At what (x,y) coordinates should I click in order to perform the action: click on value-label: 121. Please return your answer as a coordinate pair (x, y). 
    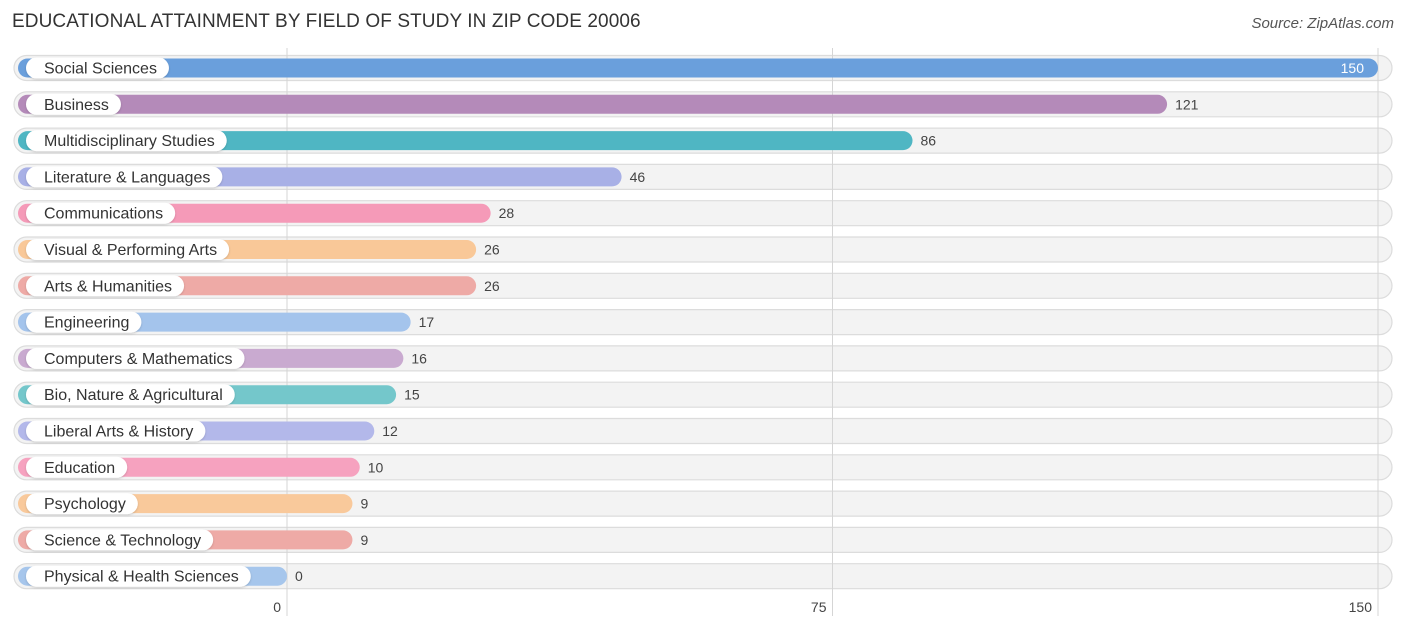
    Looking at the image, I should click on (1187, 104).